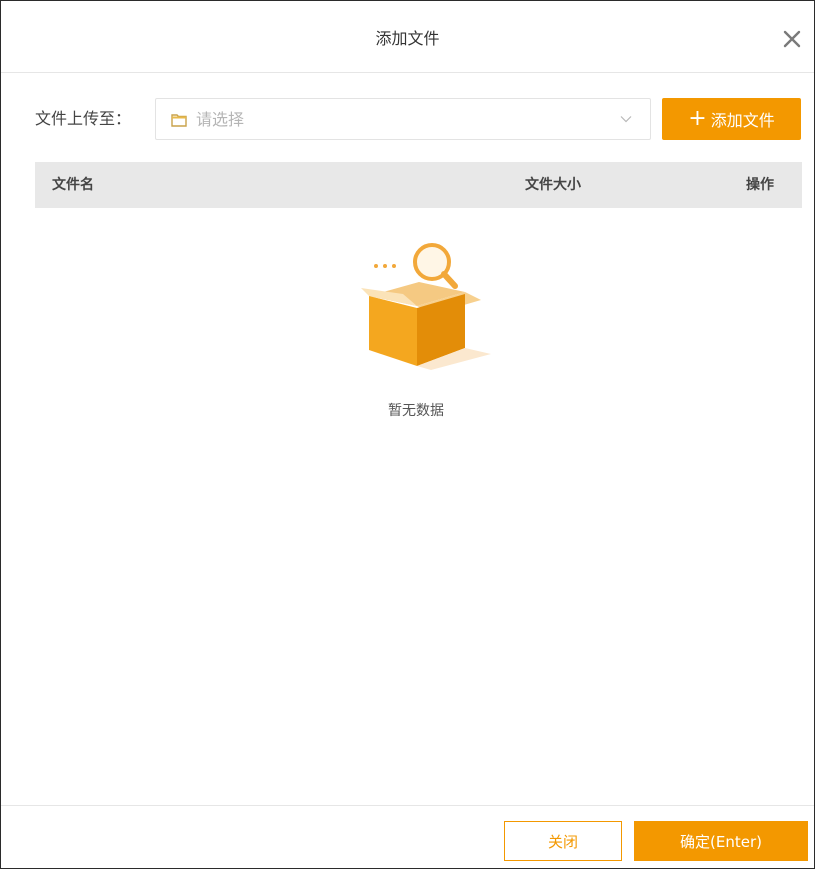 The width and height of the screenshot is (815, 869). Describe the element at coordinates (426, 306) in the screenshot. I see `empty-box-icon` at that location.